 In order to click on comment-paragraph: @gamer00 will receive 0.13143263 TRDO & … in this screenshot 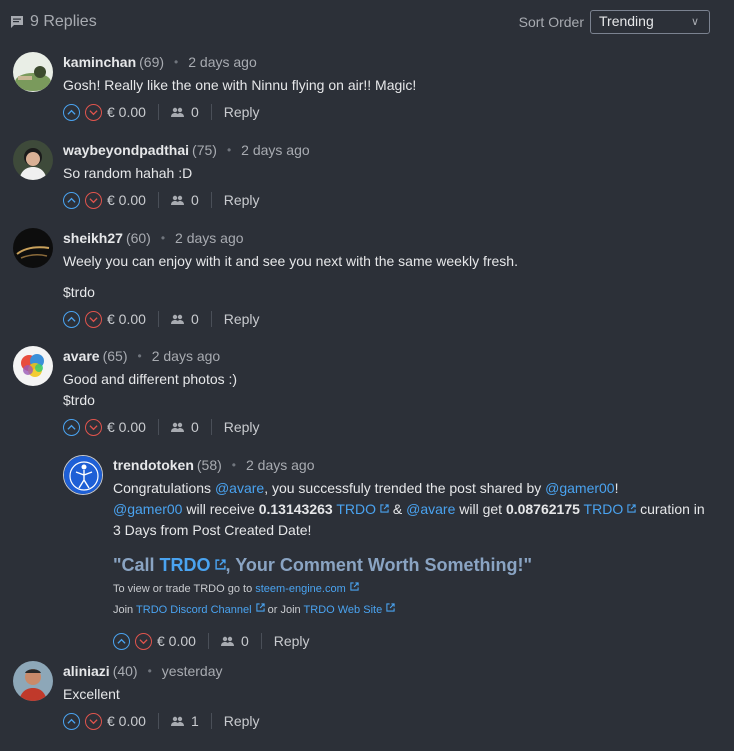, I will do `click(409, 509)`.